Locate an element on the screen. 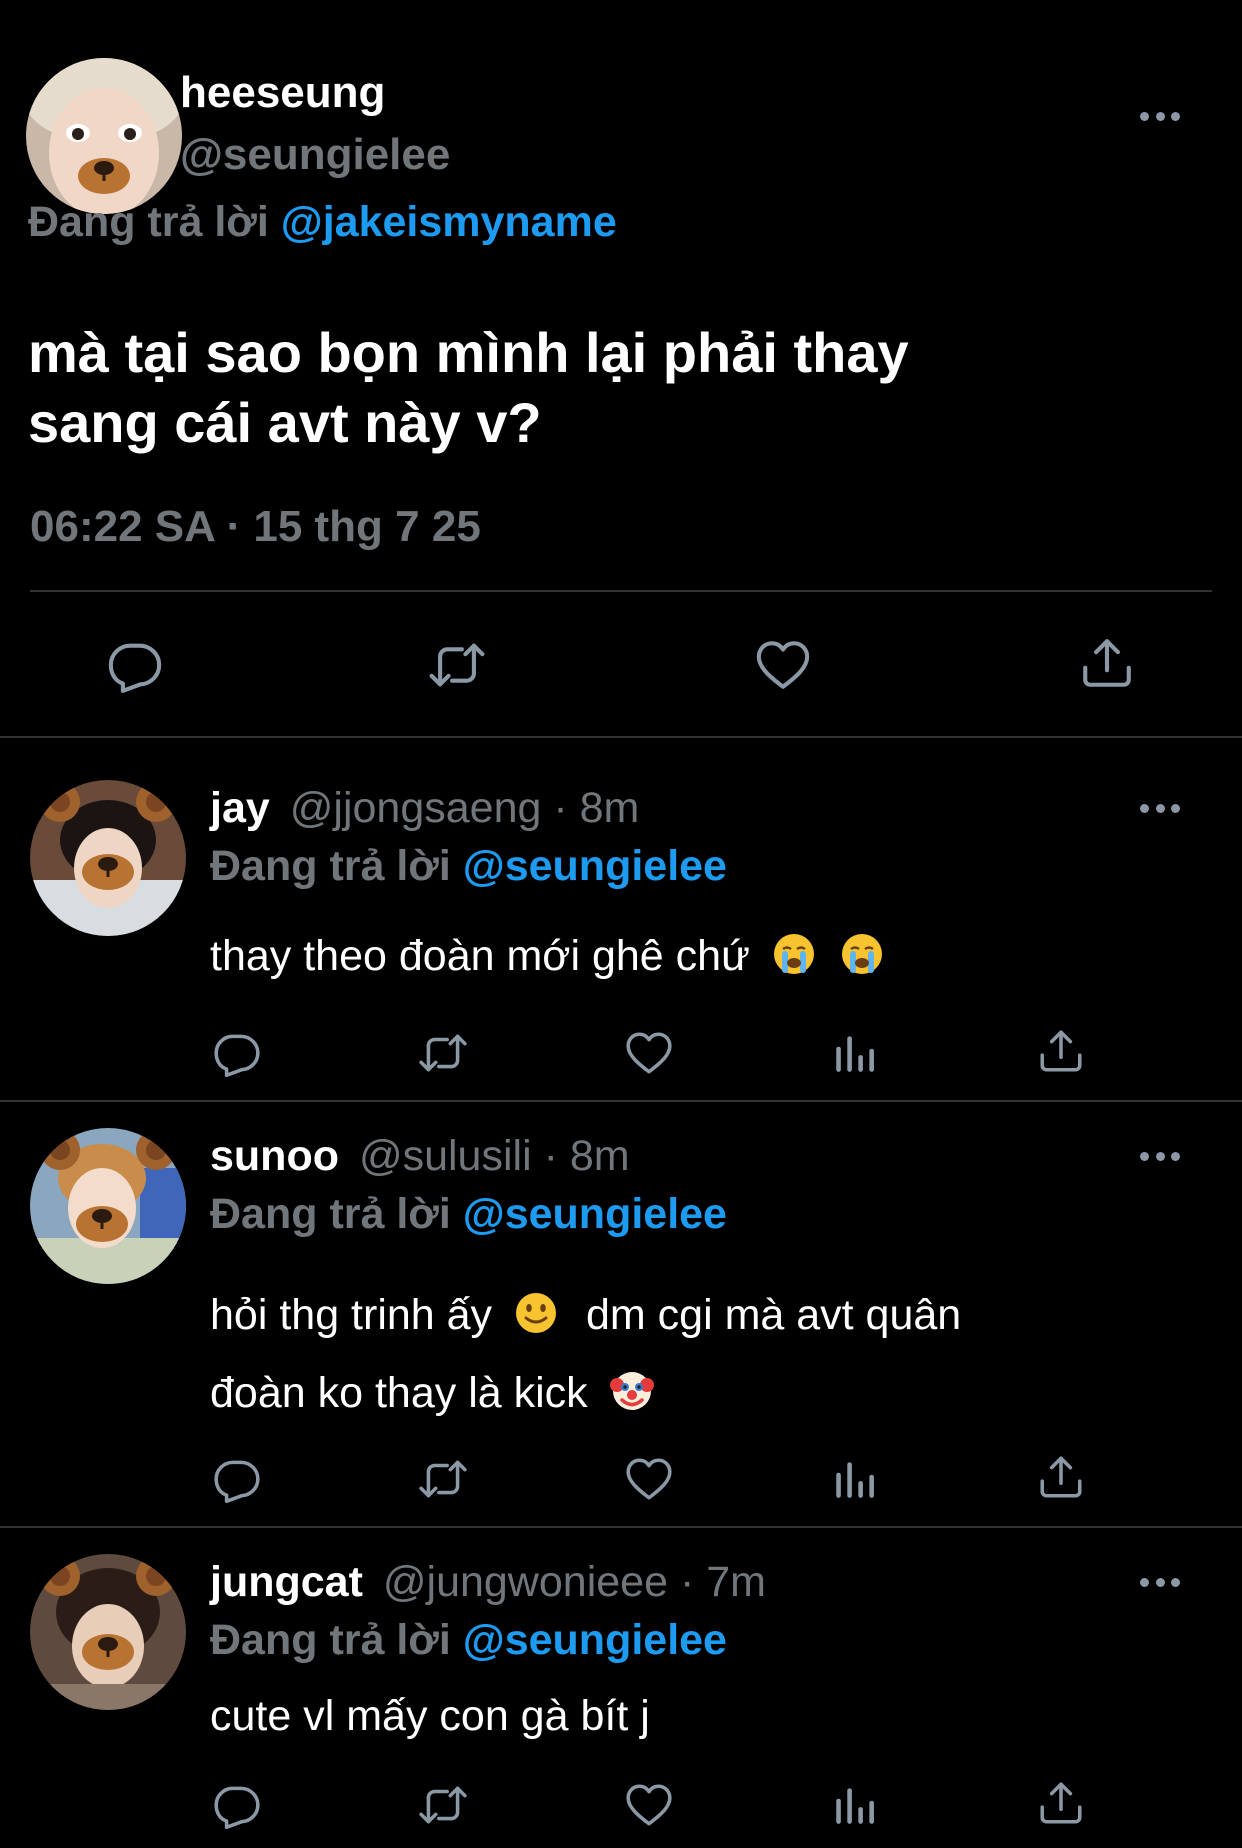 The height and width of the screenshot is (1848, 1242). slightly-smiling-face-emoji is located at coordinates (536, 1313).